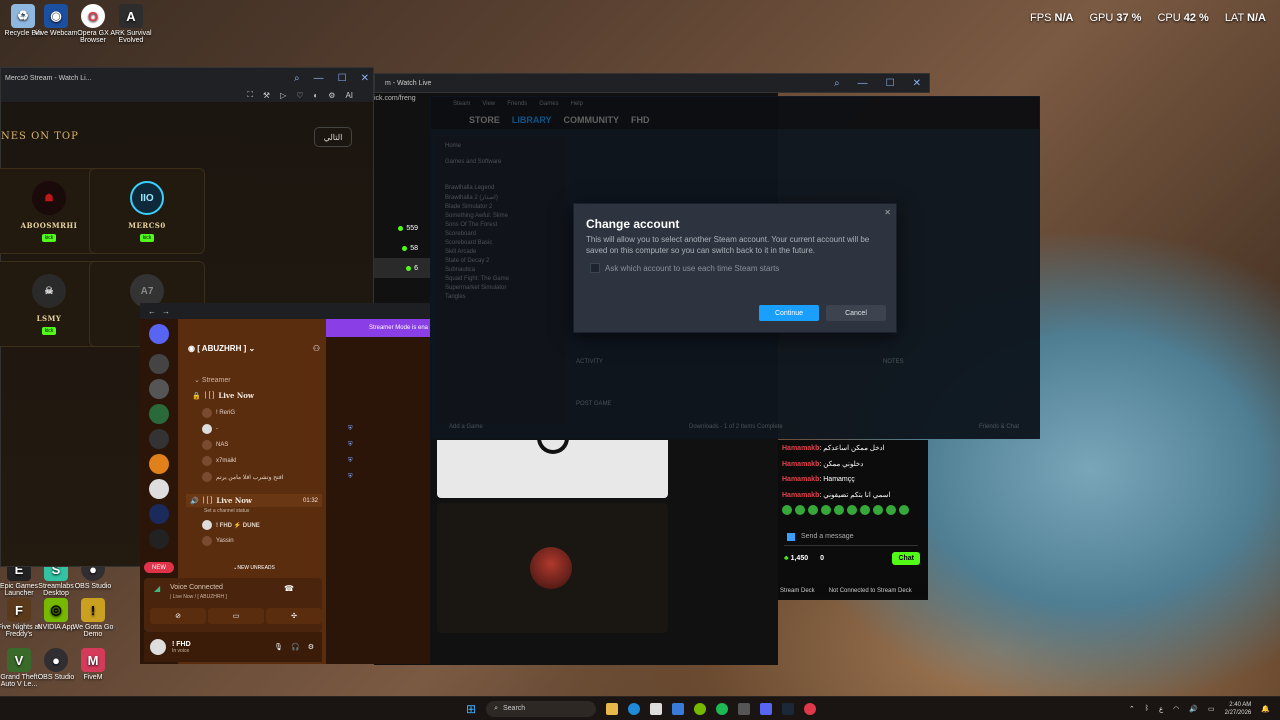  I want to click on desktop-icon-fivem: M FiveM, so click(93, 664).